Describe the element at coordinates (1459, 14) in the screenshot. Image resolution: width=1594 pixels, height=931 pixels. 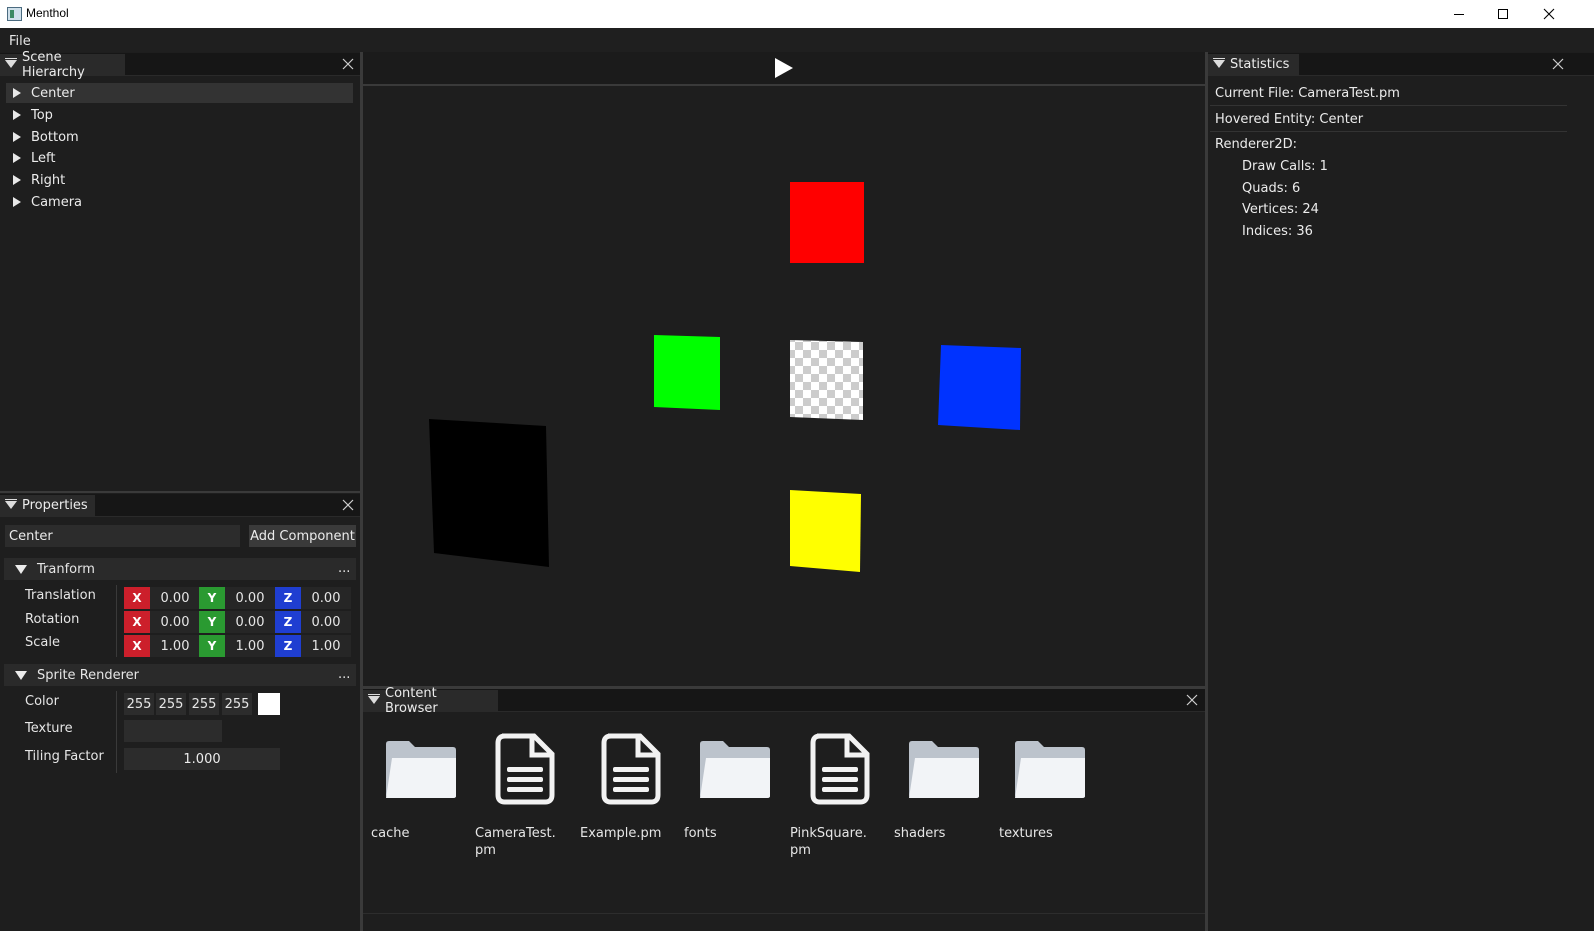
I see `minimize-button` at that location.